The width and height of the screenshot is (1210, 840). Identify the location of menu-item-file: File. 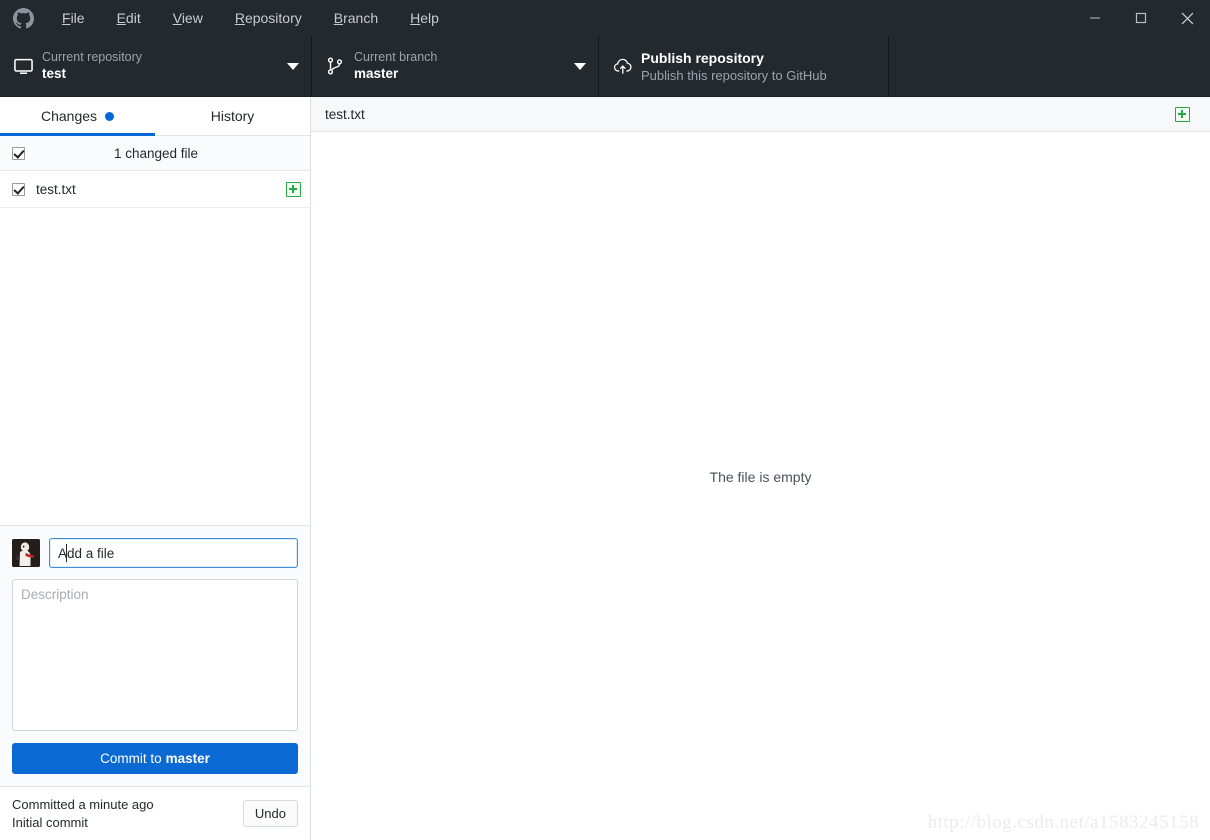
(73, 18).